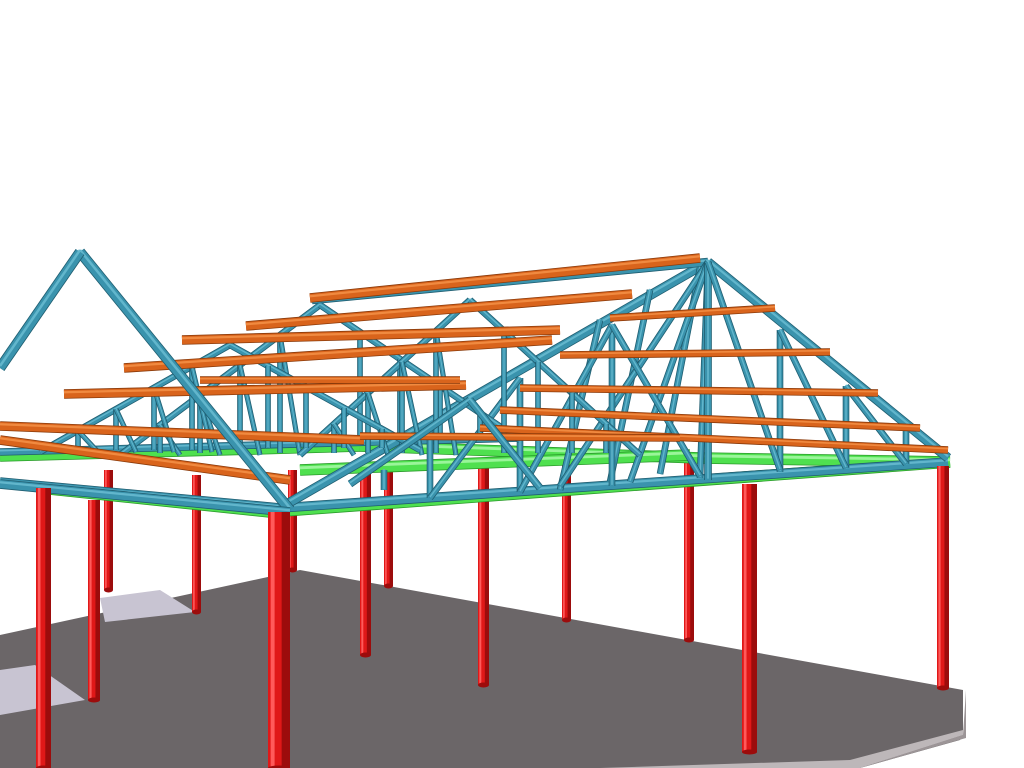  I want to click on front-column-1-shade, so click(48, 628).